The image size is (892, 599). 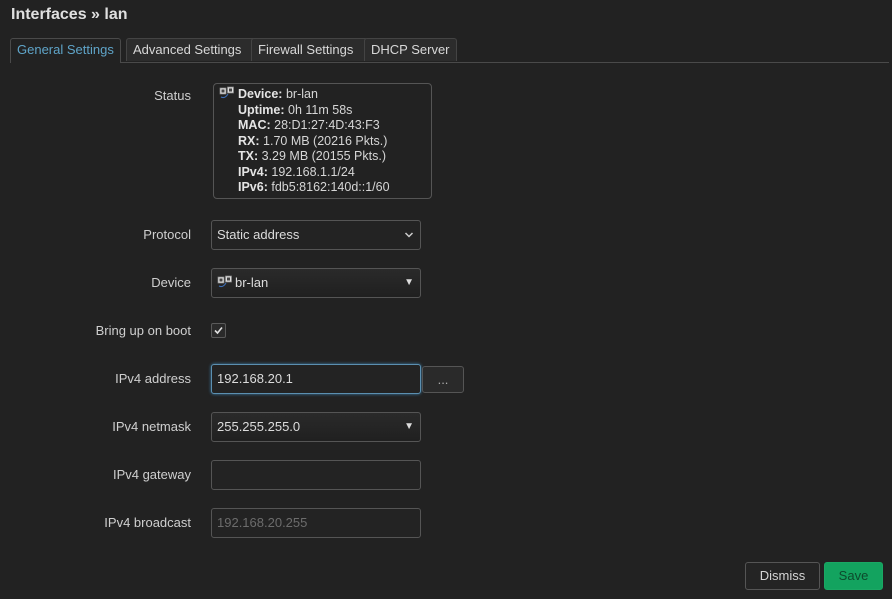 I want to click on device-label: Device, so click(x=171, y=282).